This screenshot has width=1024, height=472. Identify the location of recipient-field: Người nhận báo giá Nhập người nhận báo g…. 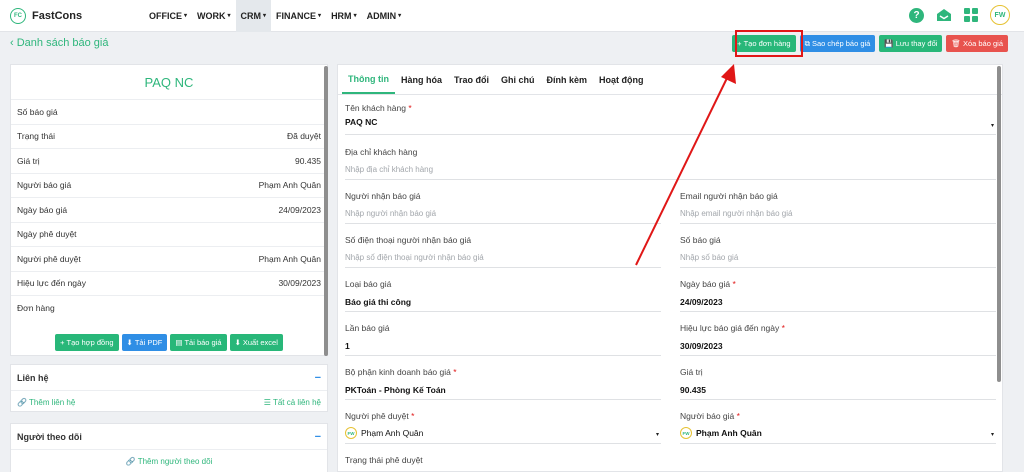
(503, 207).